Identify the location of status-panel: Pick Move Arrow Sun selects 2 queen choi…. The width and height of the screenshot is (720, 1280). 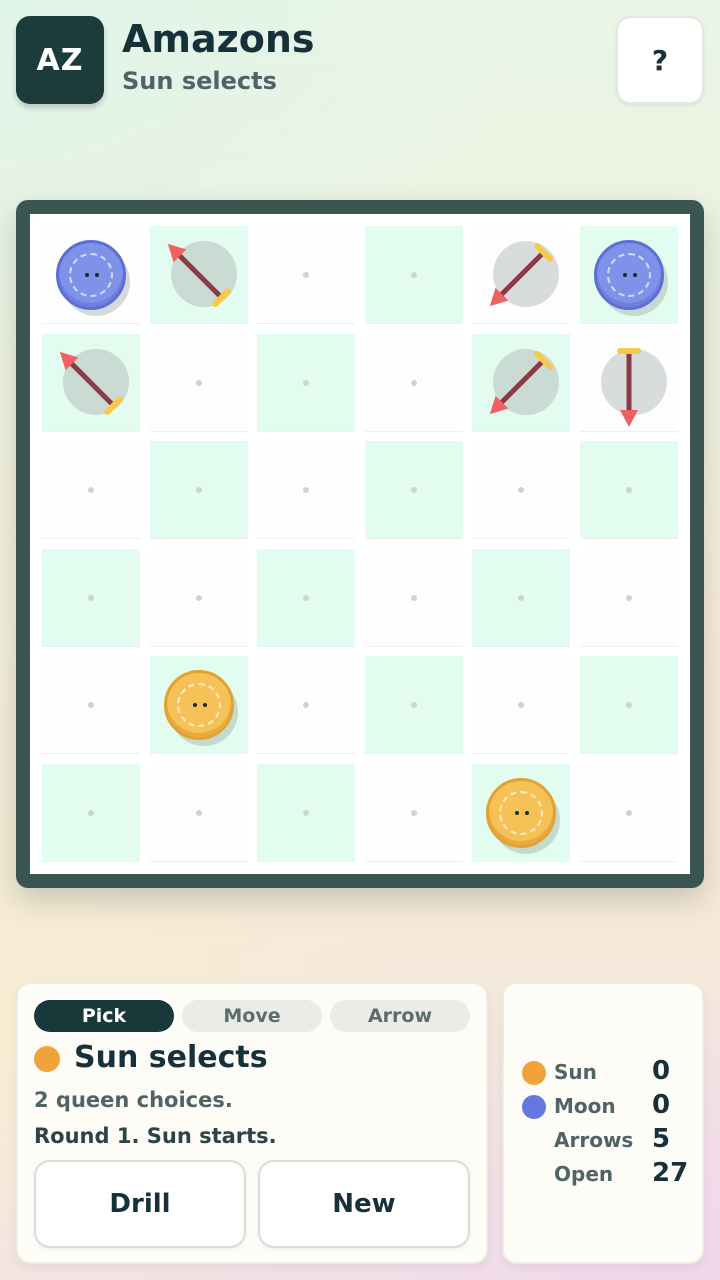
(252, 1123).